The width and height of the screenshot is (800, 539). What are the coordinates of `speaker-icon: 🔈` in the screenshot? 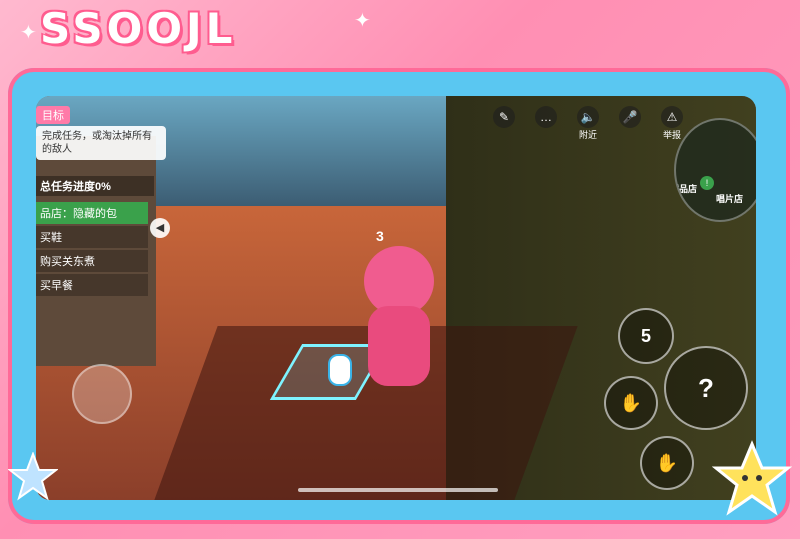 It's located at (588, 117).